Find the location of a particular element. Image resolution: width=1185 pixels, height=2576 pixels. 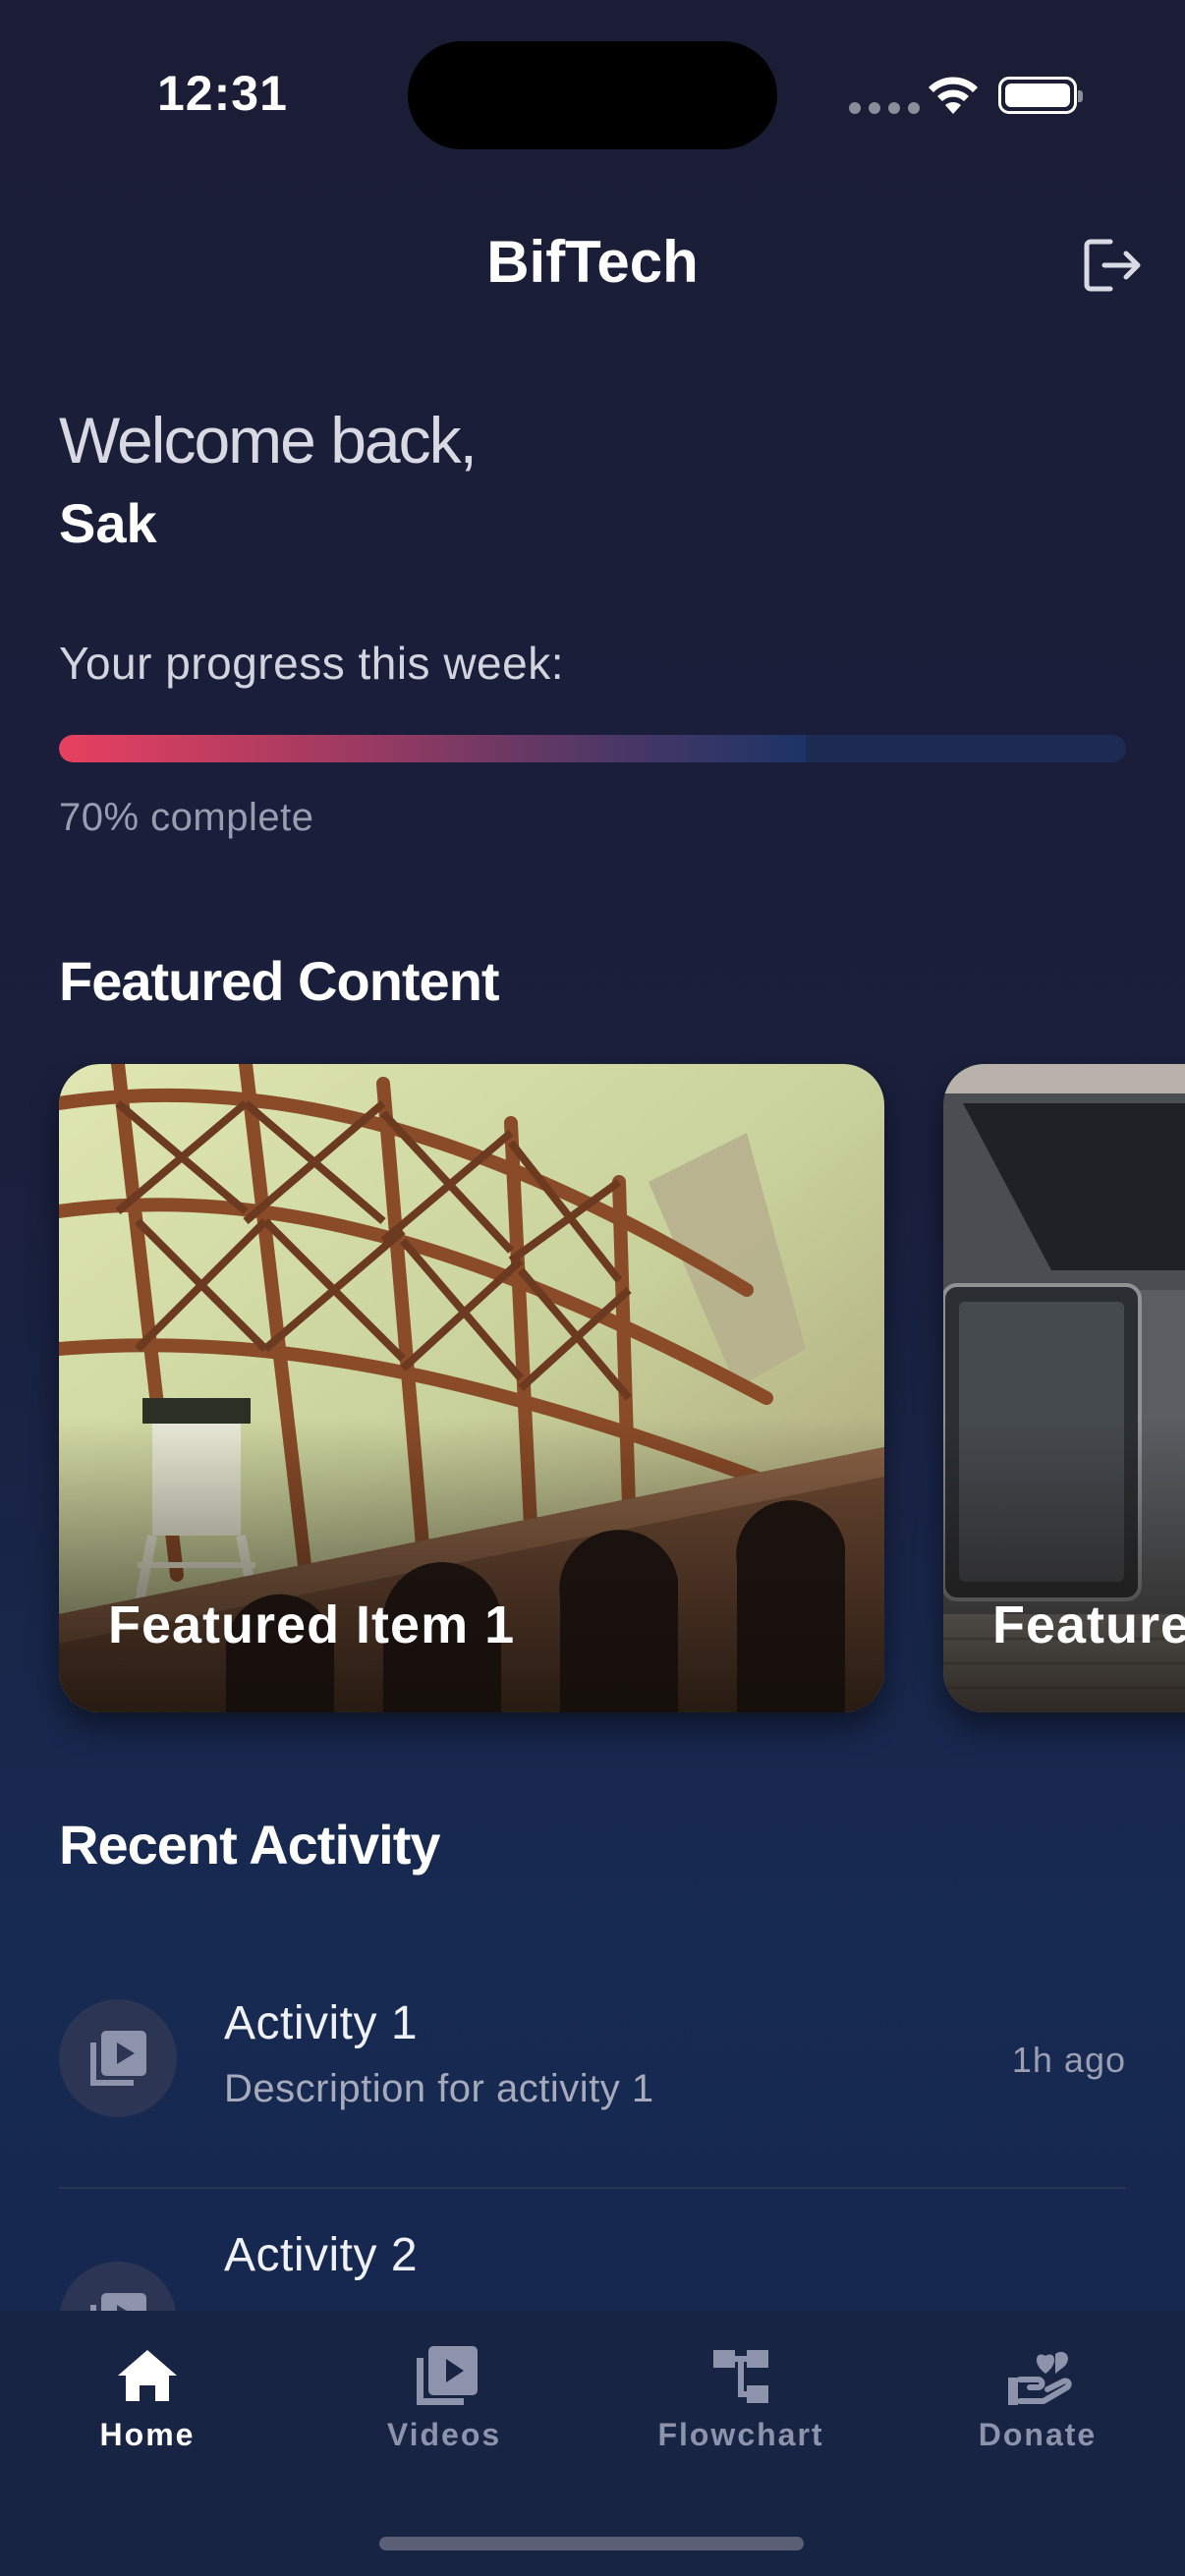

home-icon is located at coordinates (148, 2375).